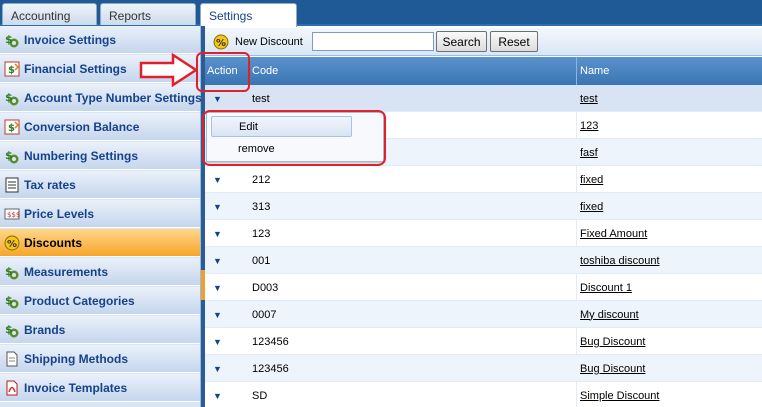 This screenshot has width=762, height=407. I want to click on price-tag-icon: $$$, so click(12, 214).